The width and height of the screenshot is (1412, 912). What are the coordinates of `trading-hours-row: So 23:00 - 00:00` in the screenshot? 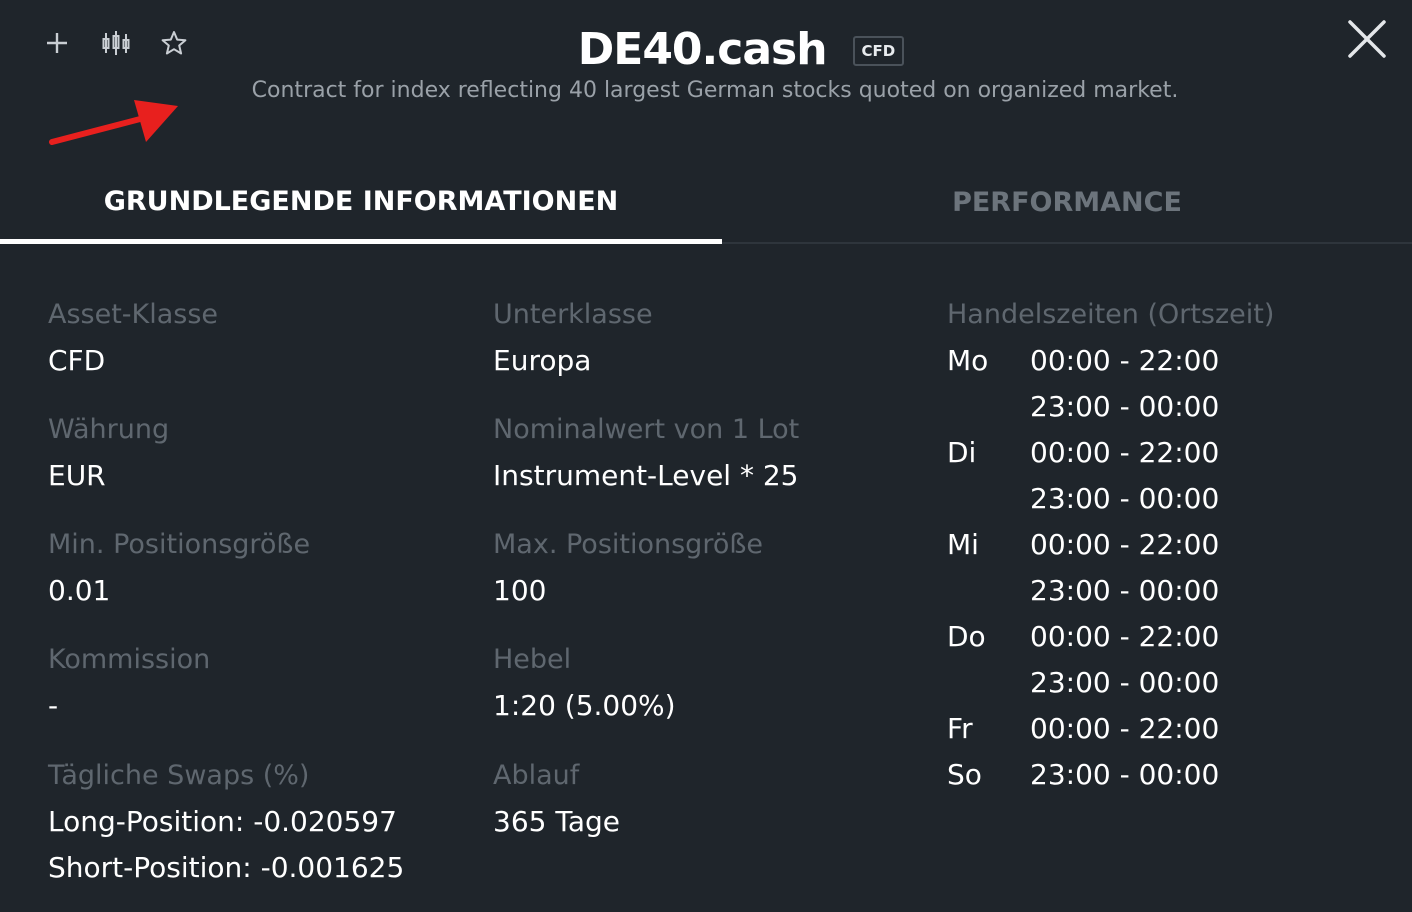 It's located at (1110, 774).